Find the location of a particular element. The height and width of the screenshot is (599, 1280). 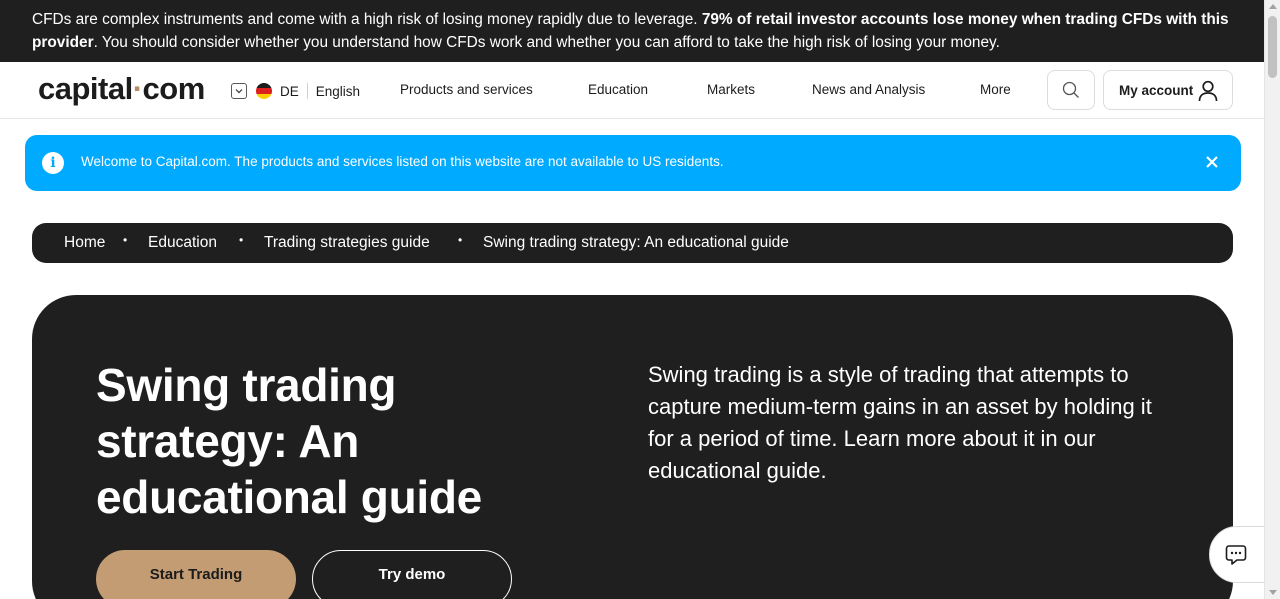

search-icon is located at coordinates (1070, 89).